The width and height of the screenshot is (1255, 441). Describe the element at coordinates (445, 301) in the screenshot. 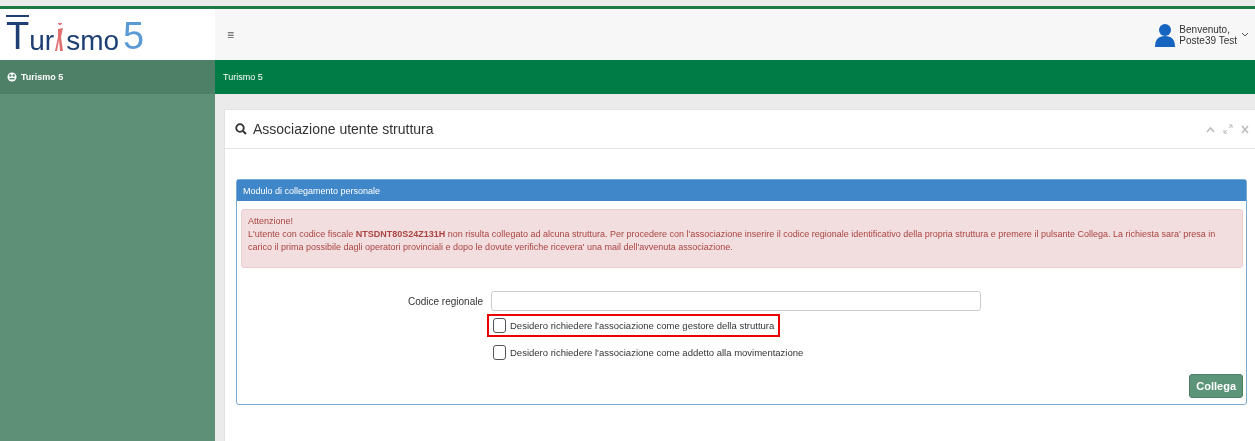

I see `field-label: Codice regionale` at that location.